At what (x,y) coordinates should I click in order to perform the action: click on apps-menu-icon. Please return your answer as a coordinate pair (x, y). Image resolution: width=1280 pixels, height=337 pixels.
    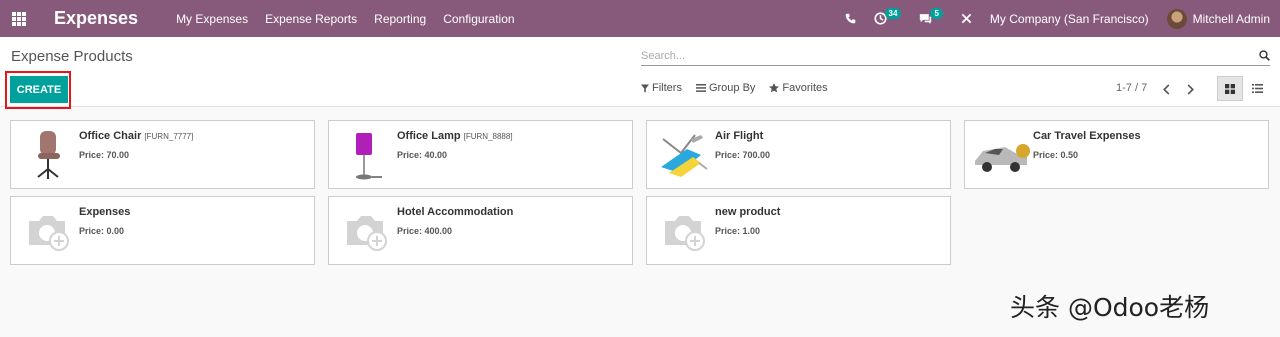
    Looking at the image, I should click on (18, 18).